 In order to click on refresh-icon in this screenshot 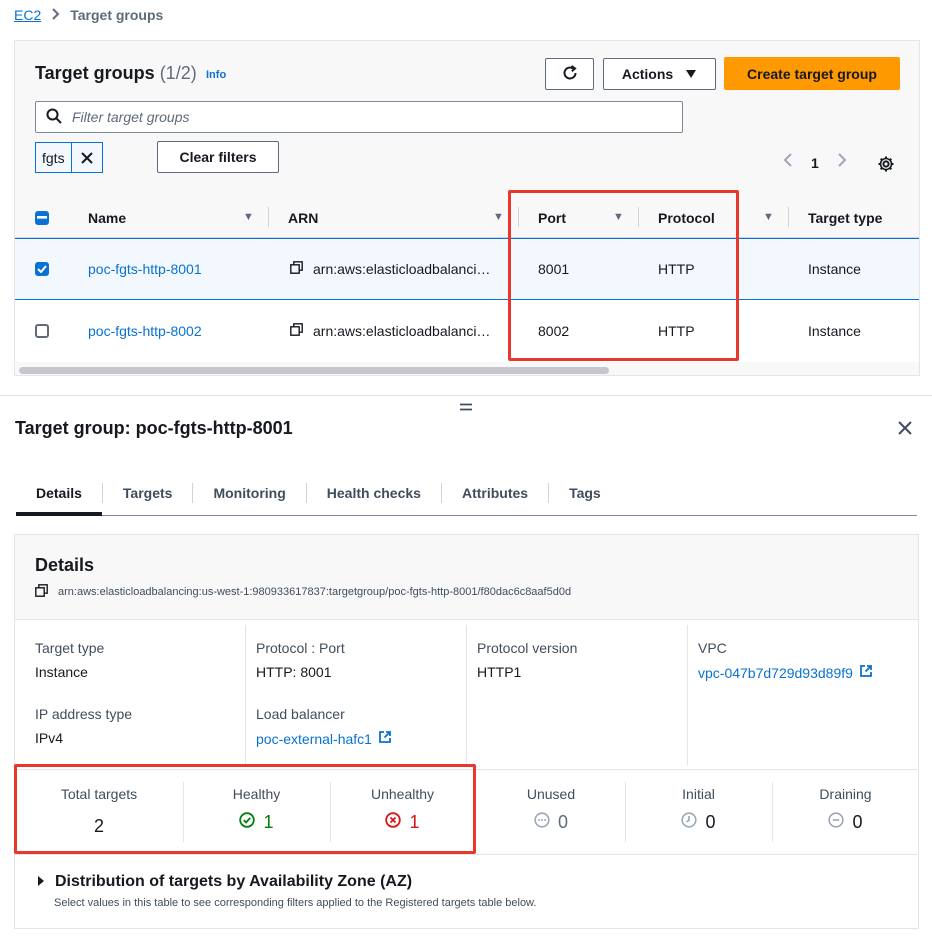, I will do `click(570, 74)`.